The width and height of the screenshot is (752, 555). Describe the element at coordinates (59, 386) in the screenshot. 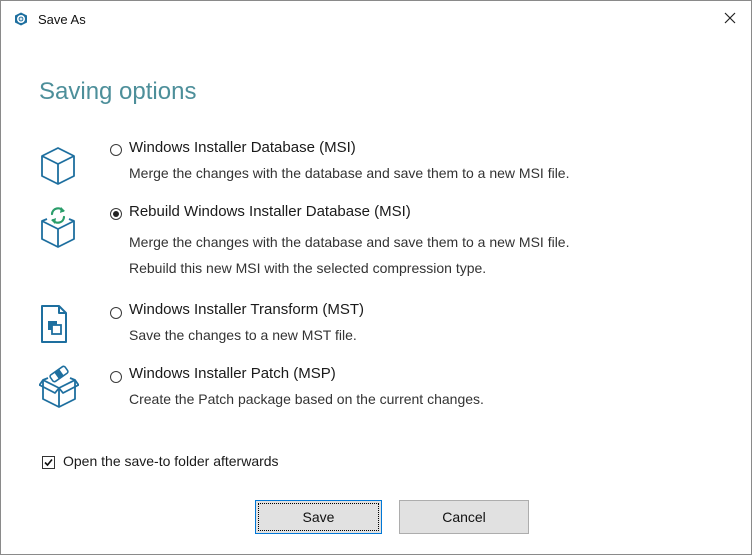

I see `patch-package-icon` at that location.